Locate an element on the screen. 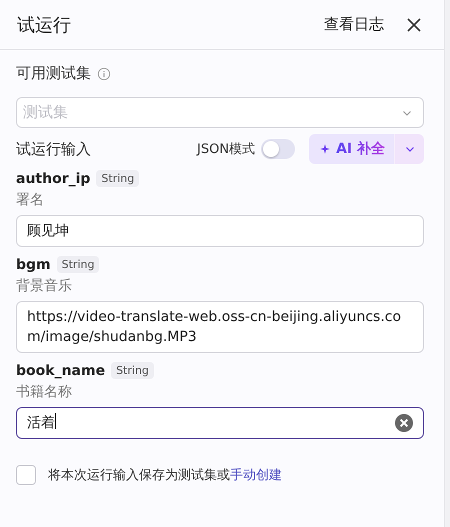 The image size is (450, 527). view-log-link: 查看日志 is located at coordinates (354, 24).